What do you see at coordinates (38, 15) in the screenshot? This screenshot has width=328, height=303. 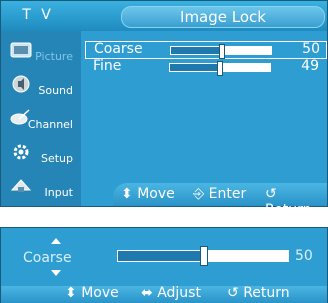 I see `menu-section-label: T V` at bounding box center [38, 15].